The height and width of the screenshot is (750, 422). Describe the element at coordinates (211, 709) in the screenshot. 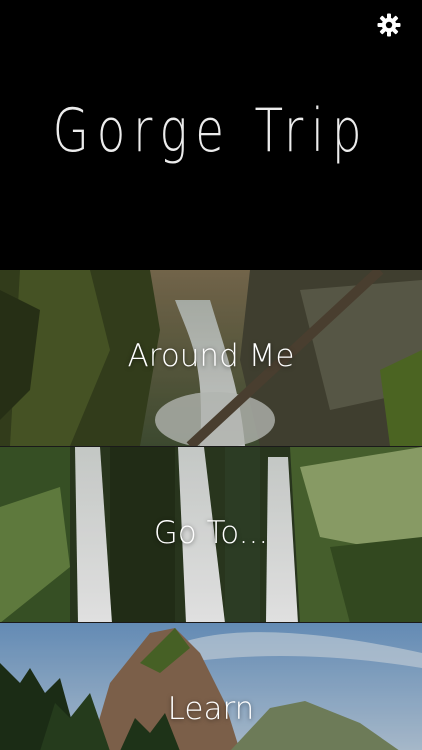

I see `learn-label: Learn` at that location.